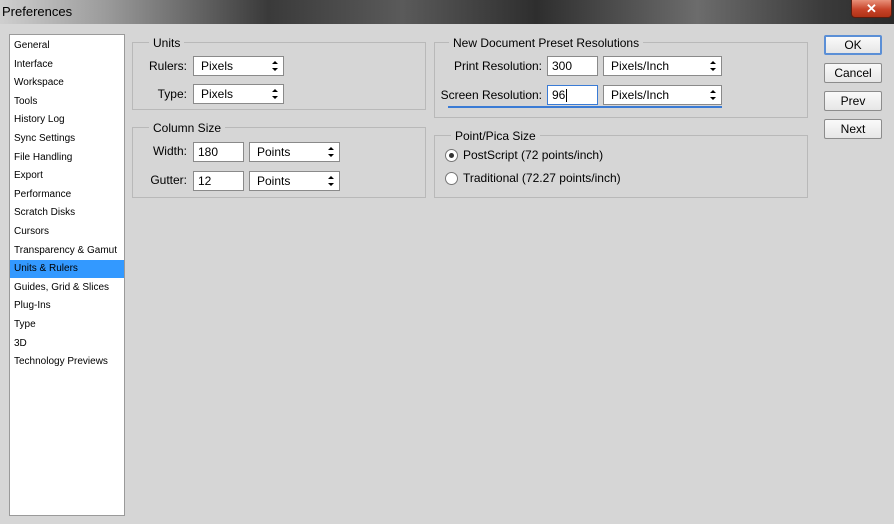 The width and height of the screenshot is (894, 524). I want to click on width-input-value: 180, so click(208, 152).